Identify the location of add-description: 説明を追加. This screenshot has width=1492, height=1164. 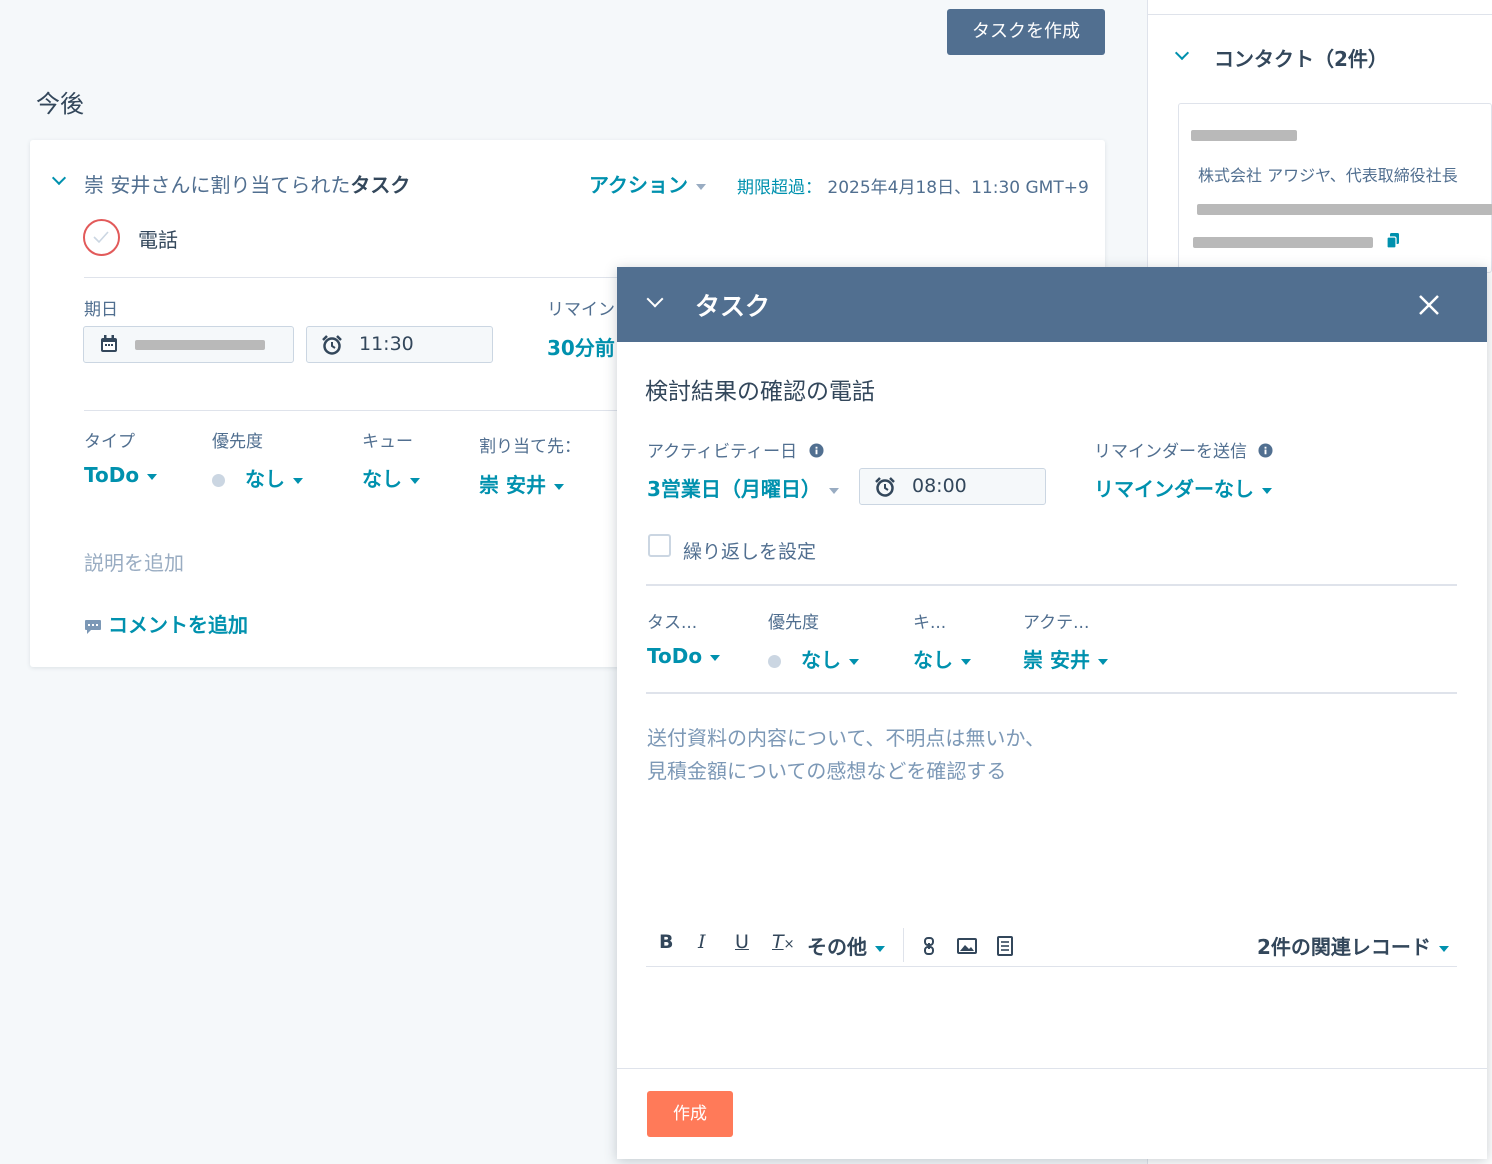
(134, 561).